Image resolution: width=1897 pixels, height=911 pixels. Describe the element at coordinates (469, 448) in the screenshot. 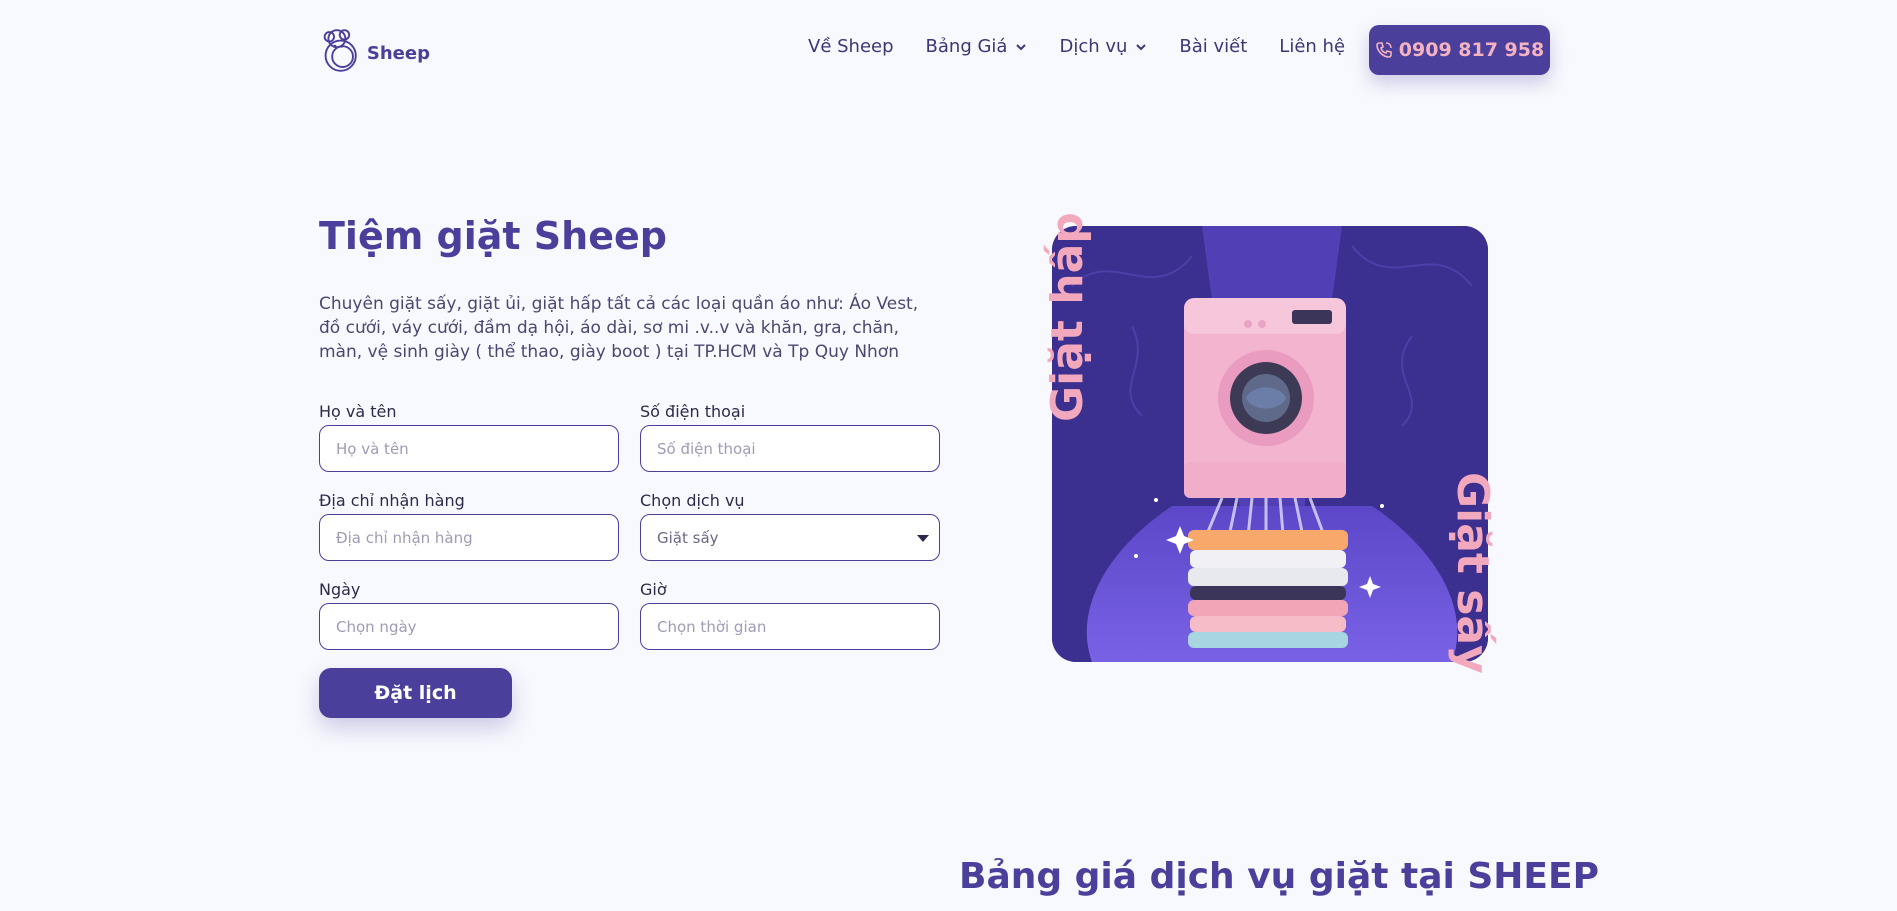

I see `name-input` at that location.